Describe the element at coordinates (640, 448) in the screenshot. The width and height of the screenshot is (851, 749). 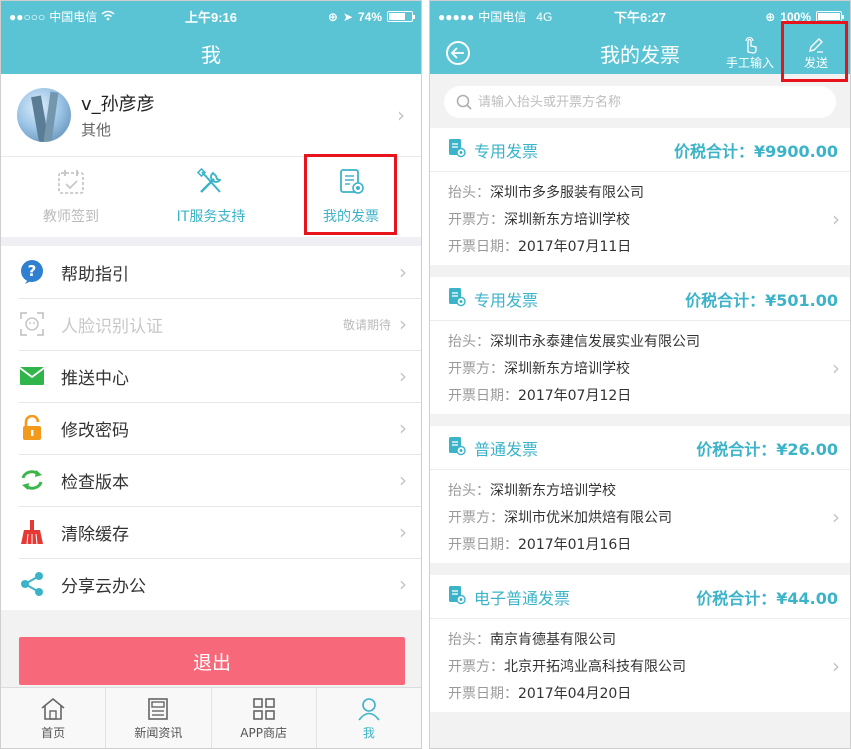
I see `invoice-header-row: 普通发票 价税合计：¥26.00` at that location.